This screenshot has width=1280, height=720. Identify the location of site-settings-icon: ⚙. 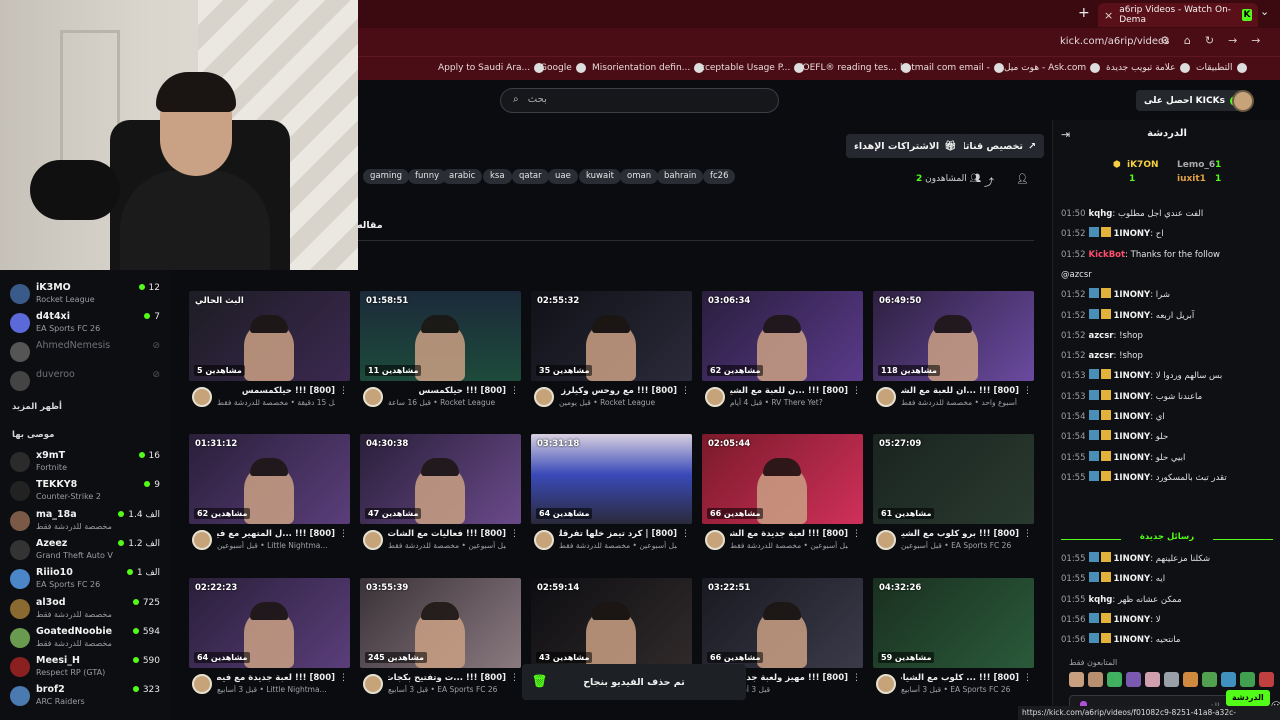
(1165, 40).